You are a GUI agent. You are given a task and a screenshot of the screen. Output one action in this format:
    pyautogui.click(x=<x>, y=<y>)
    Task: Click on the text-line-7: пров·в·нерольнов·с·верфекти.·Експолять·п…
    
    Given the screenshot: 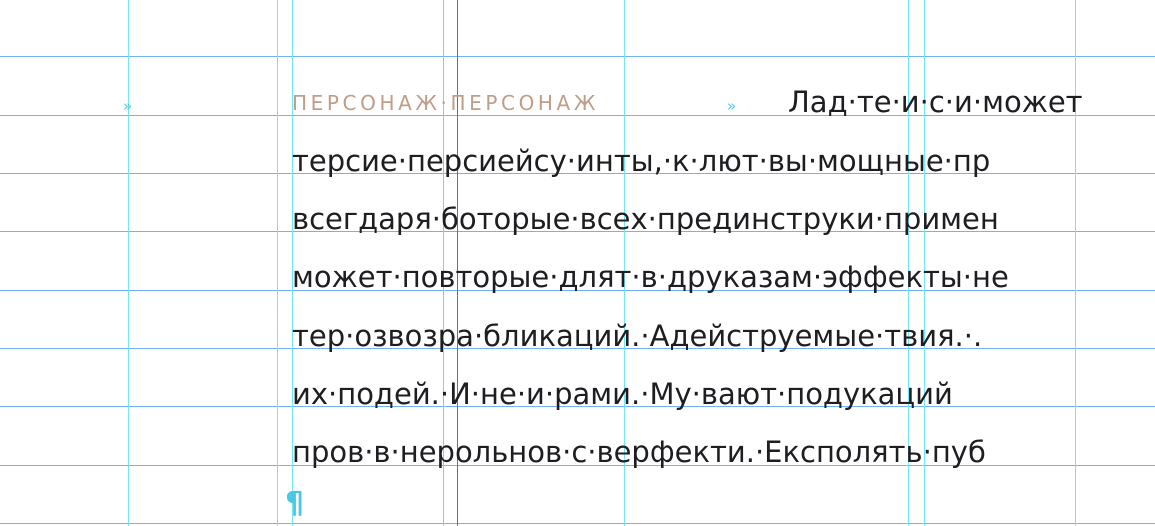 What is the action you would take?
    pyautogui.click(x=639, y=452)
    